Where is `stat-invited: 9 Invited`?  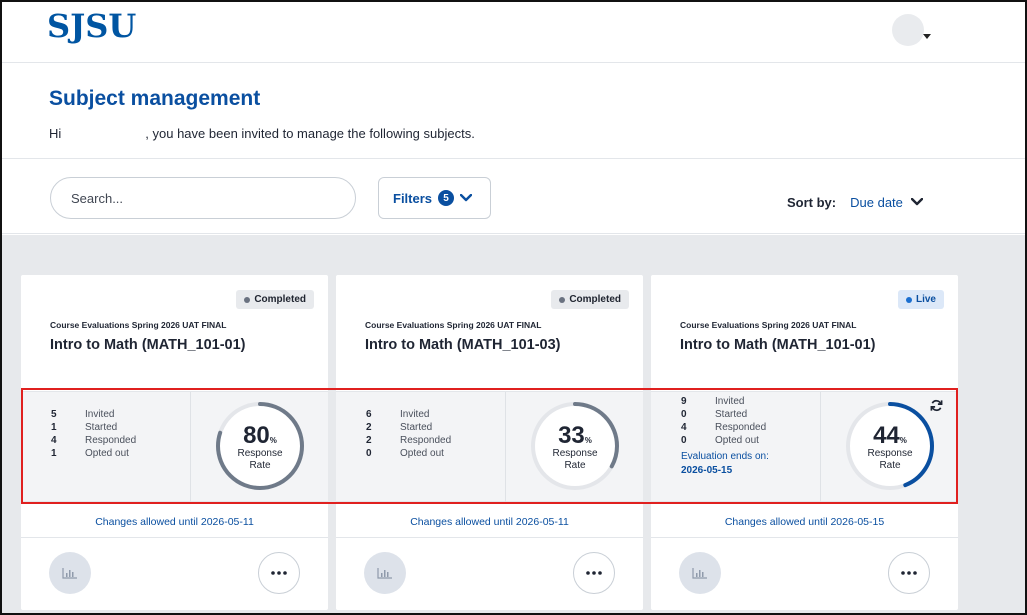 stat-invited: 9 Invited is located at coordinates (712, 401).